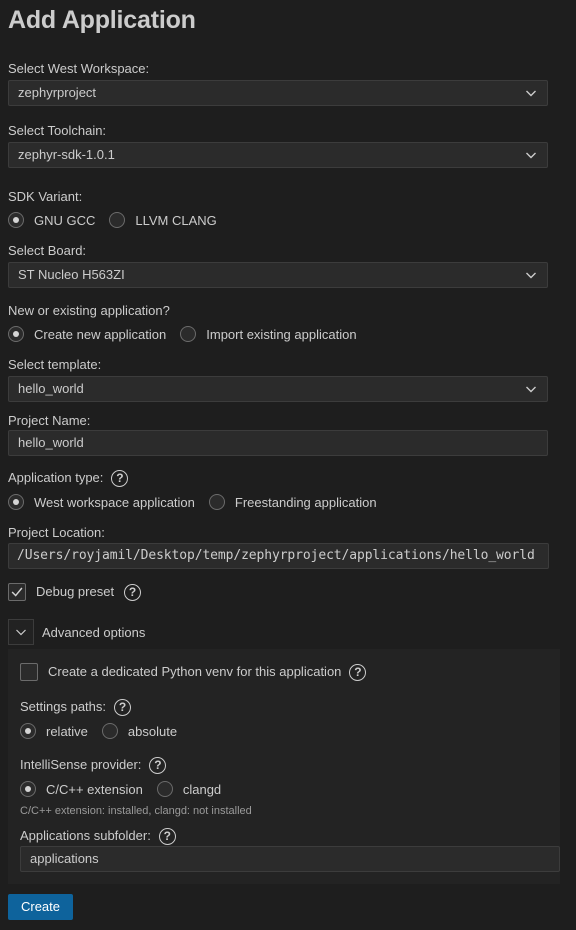  I want to click on project-location-label: Project Location:, so click(56, 532).